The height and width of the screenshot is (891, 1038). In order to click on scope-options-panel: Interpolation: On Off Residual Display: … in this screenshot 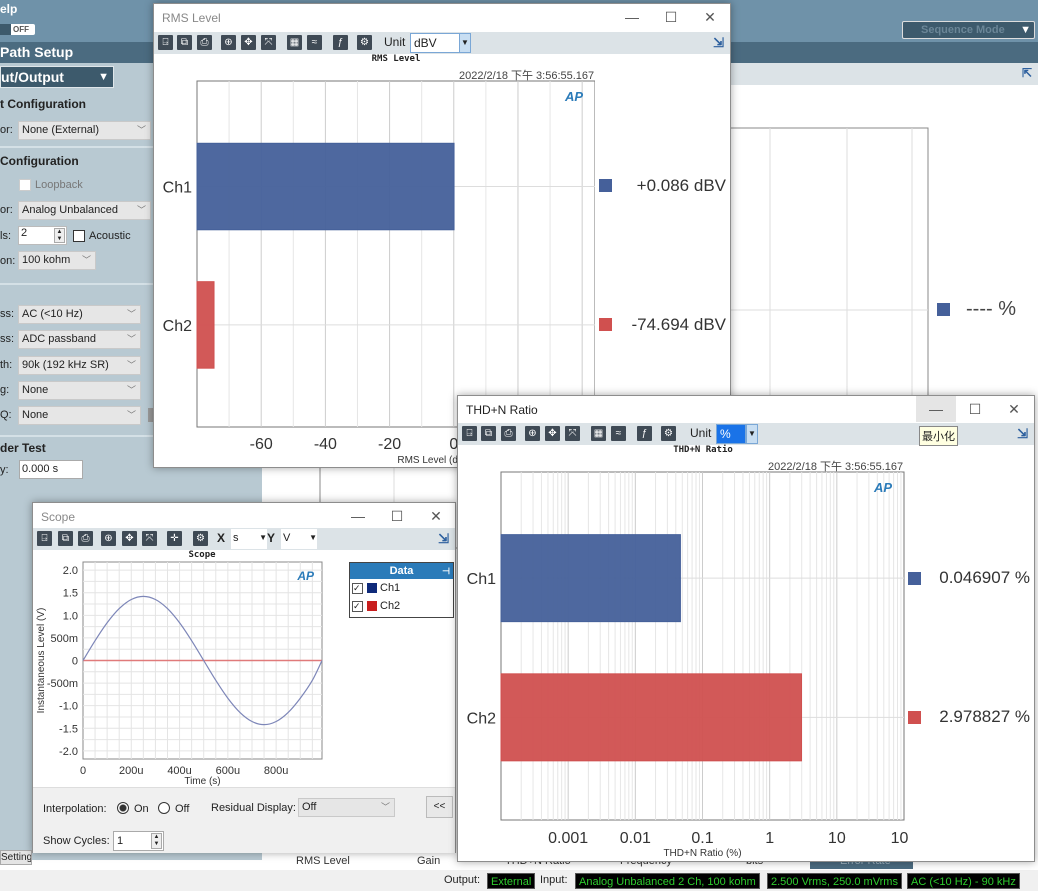, I will do `click(244, 820)`.